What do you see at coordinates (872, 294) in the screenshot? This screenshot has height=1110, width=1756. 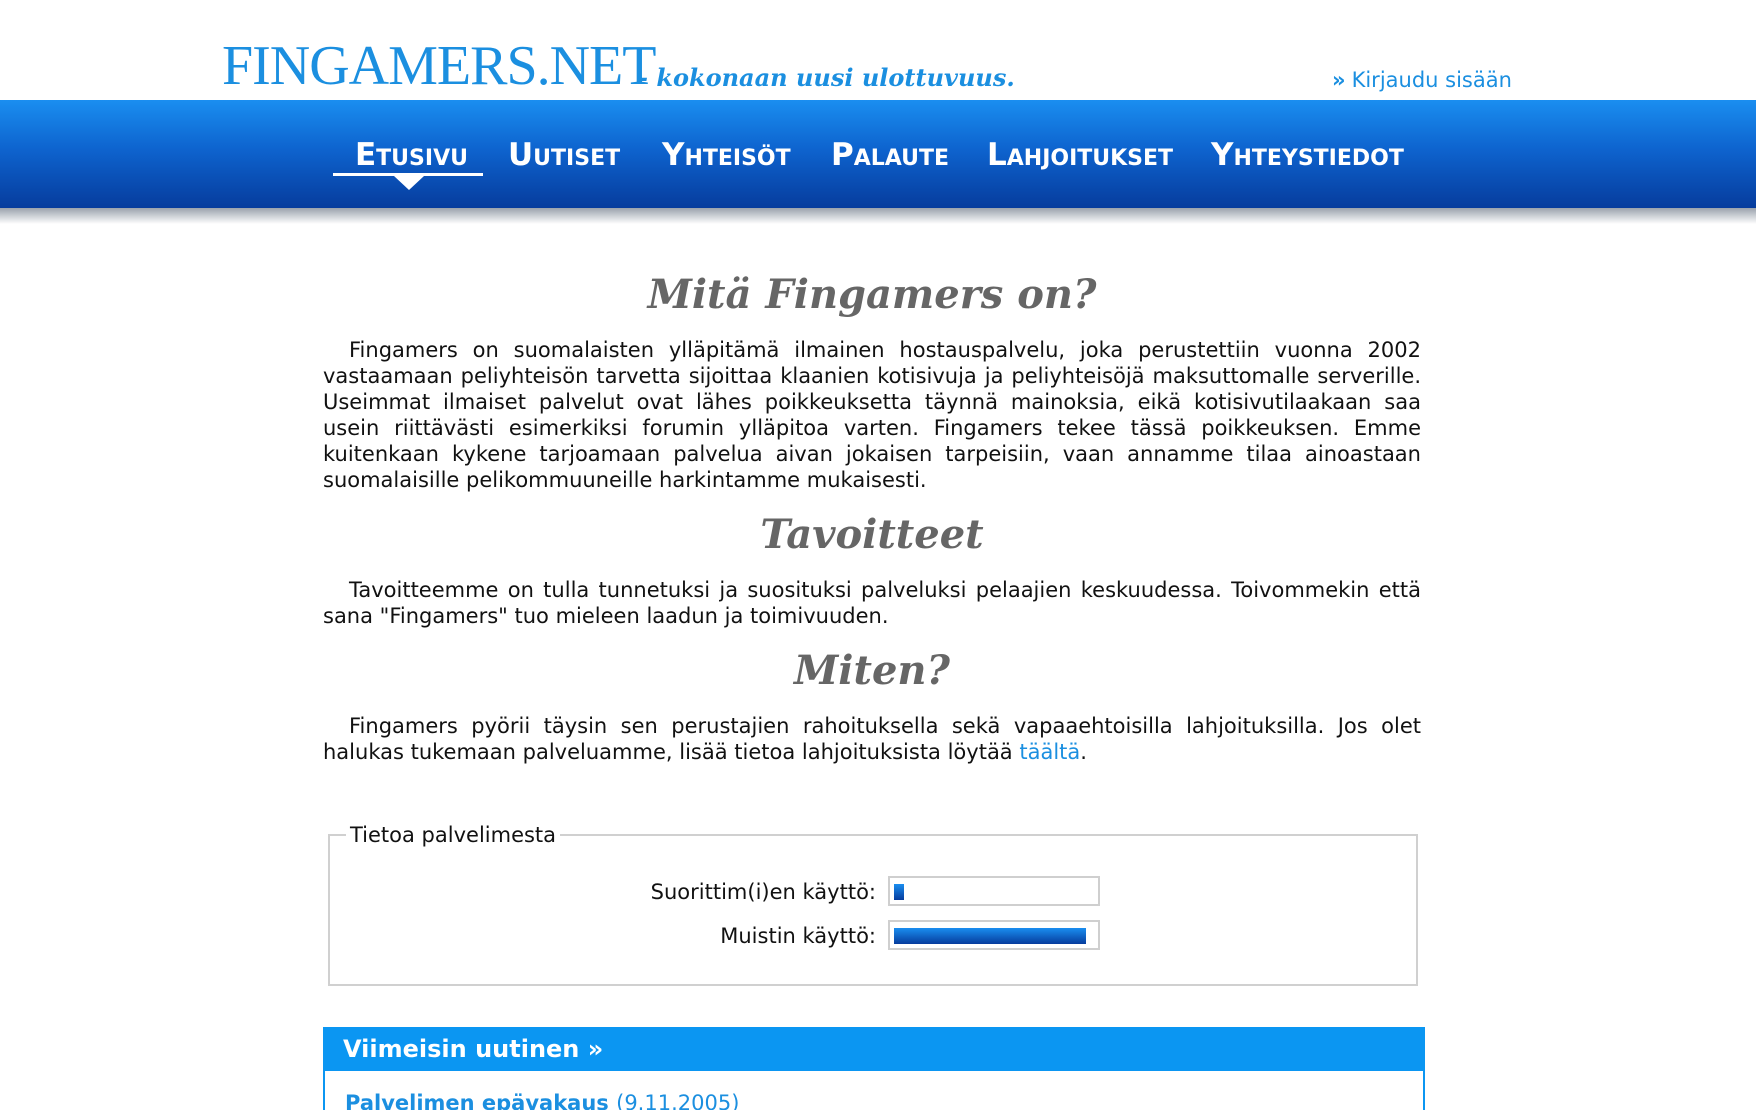 I see `section-title-what: Mitä Fingamers on?` at bounding box center [872, 294].